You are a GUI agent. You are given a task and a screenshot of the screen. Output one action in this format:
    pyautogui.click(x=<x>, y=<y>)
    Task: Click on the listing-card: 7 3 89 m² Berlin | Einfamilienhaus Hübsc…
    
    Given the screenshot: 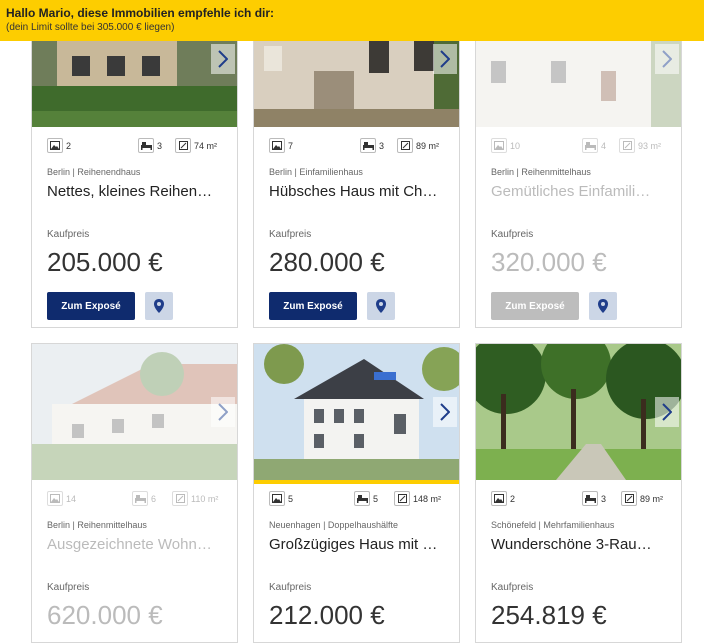 What is the action you would take?
    pyautogui.click(x=356, y=164)
    